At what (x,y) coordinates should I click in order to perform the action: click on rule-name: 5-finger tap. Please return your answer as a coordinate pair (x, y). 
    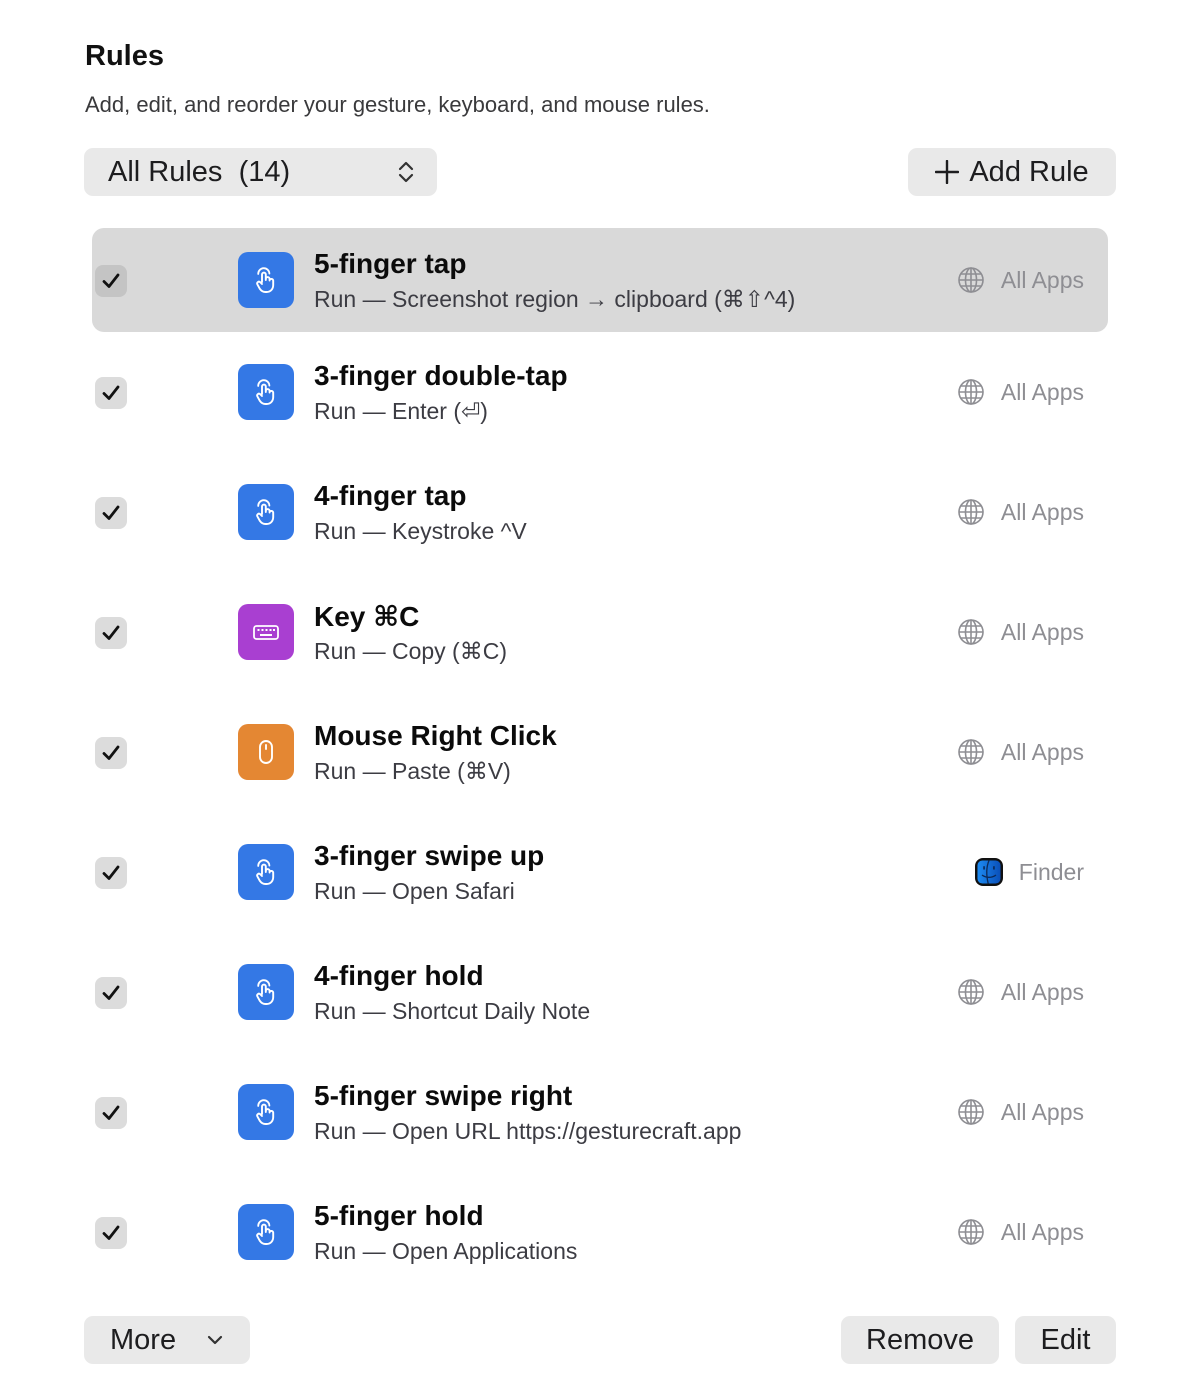
    Looking at the image, I should click on (390, 263).